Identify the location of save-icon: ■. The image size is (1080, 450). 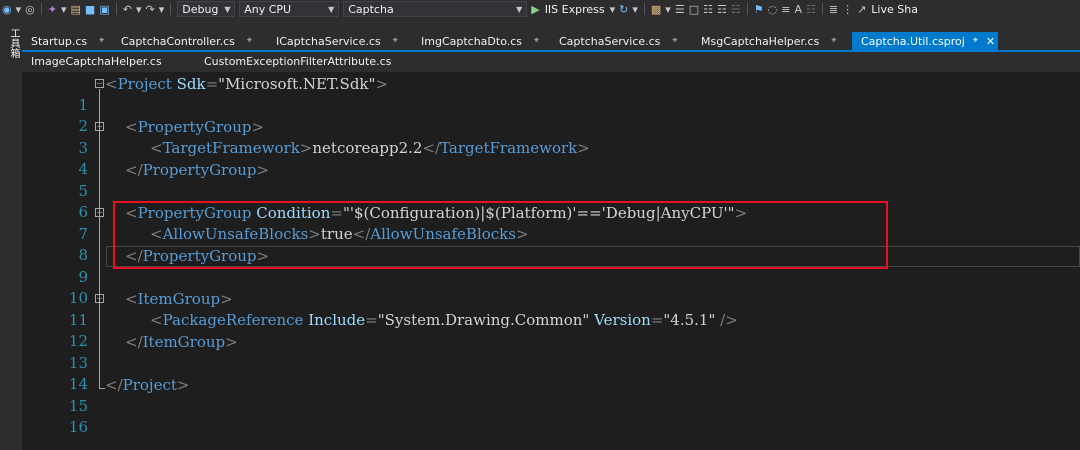
(90, 9).